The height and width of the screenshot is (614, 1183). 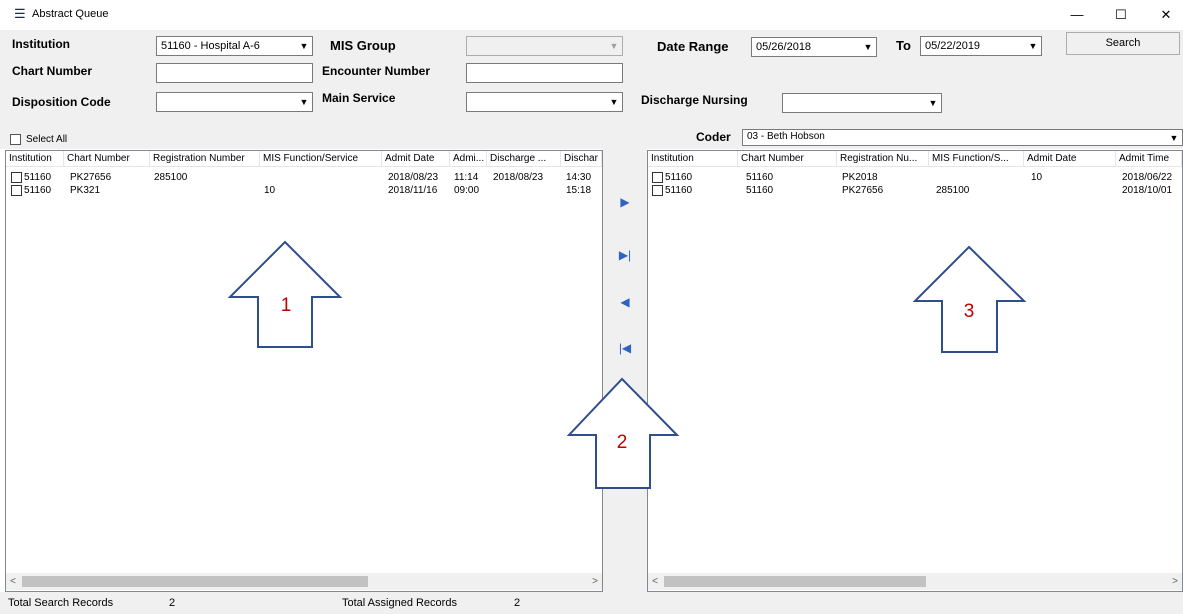 I want to click on title-bar: ☰ Abstract Queue — ☐ ✕, so click(x=591, y=15).